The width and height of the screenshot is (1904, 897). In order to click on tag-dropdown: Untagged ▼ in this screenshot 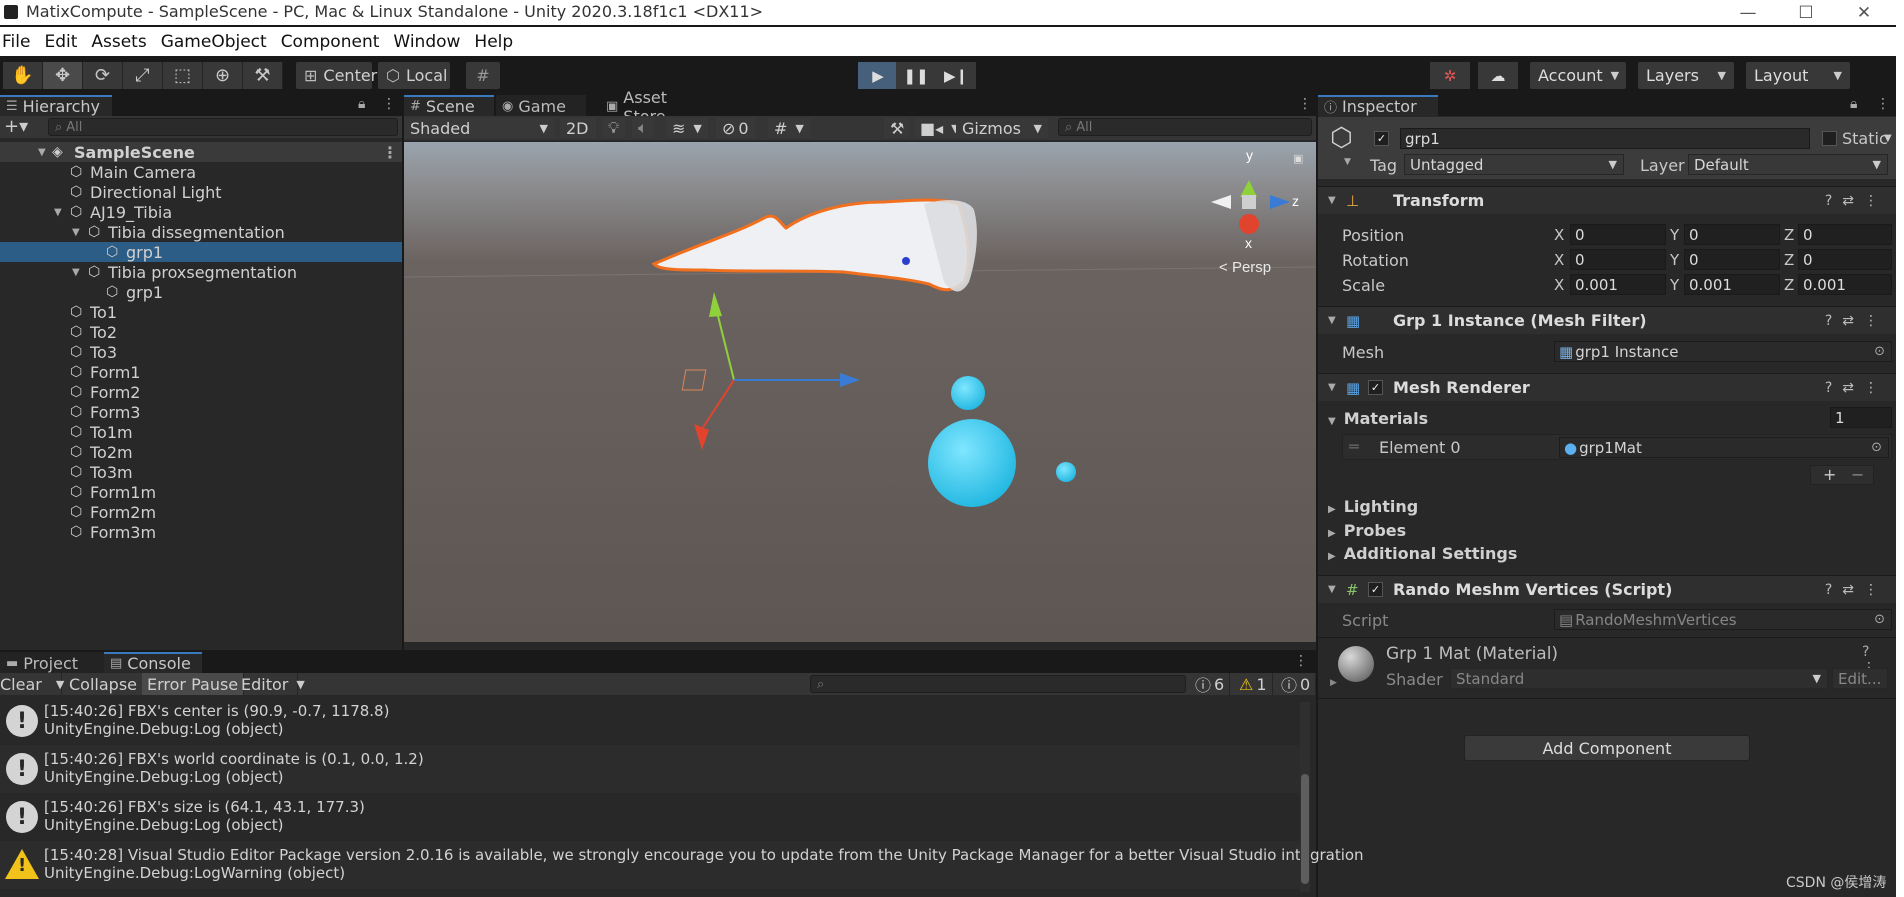, I will do `click(1514, 164)`.